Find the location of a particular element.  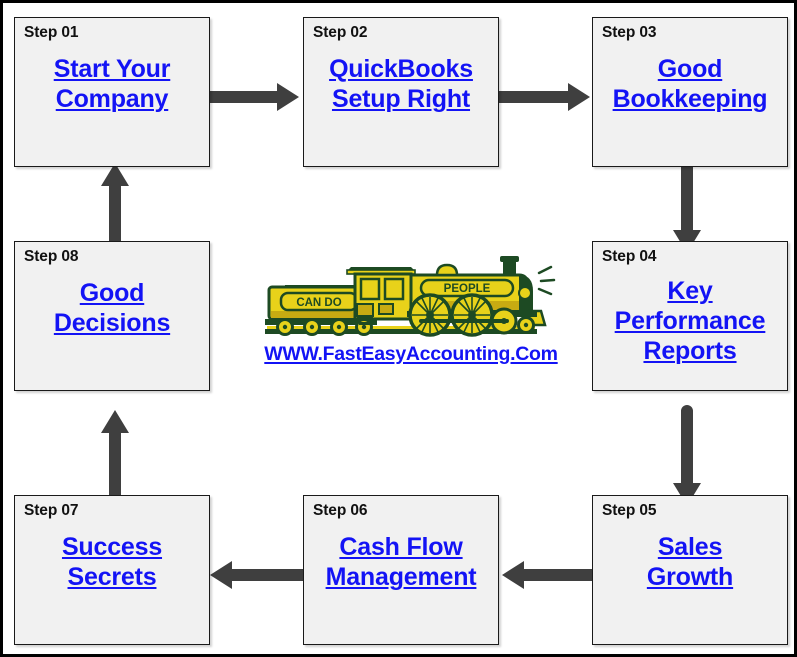

step-box-step-06: Step 06 Cash Flow Management is located at coordinates (401, 570).